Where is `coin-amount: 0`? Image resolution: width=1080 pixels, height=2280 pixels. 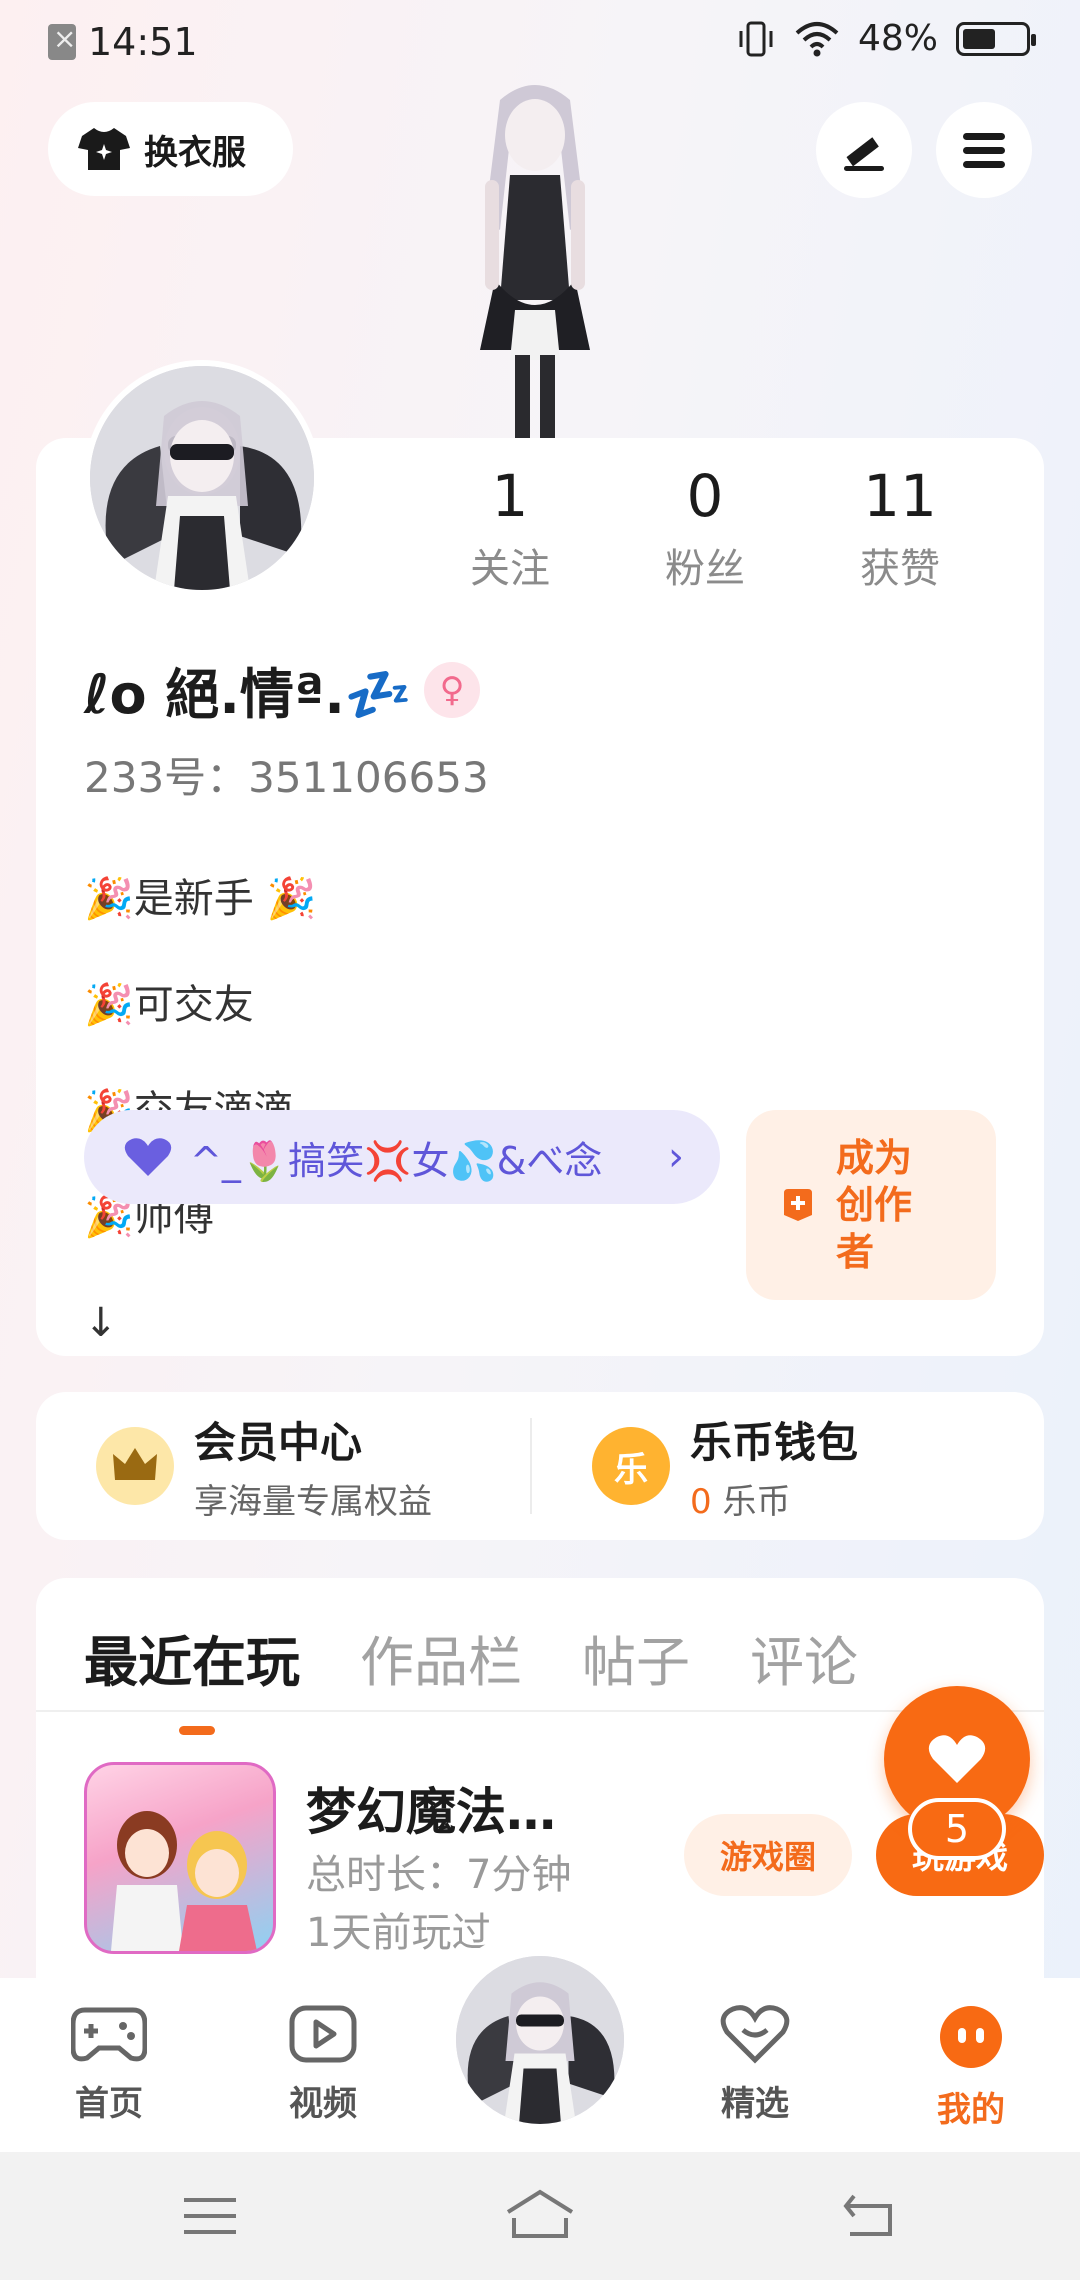 coin-amount: 0 is located at coordinates (701, 1502).